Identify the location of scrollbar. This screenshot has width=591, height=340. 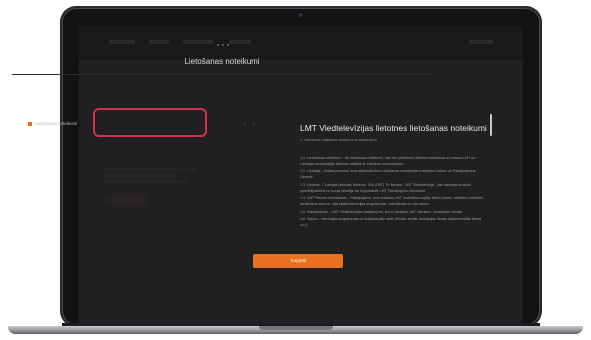
(491, 125).